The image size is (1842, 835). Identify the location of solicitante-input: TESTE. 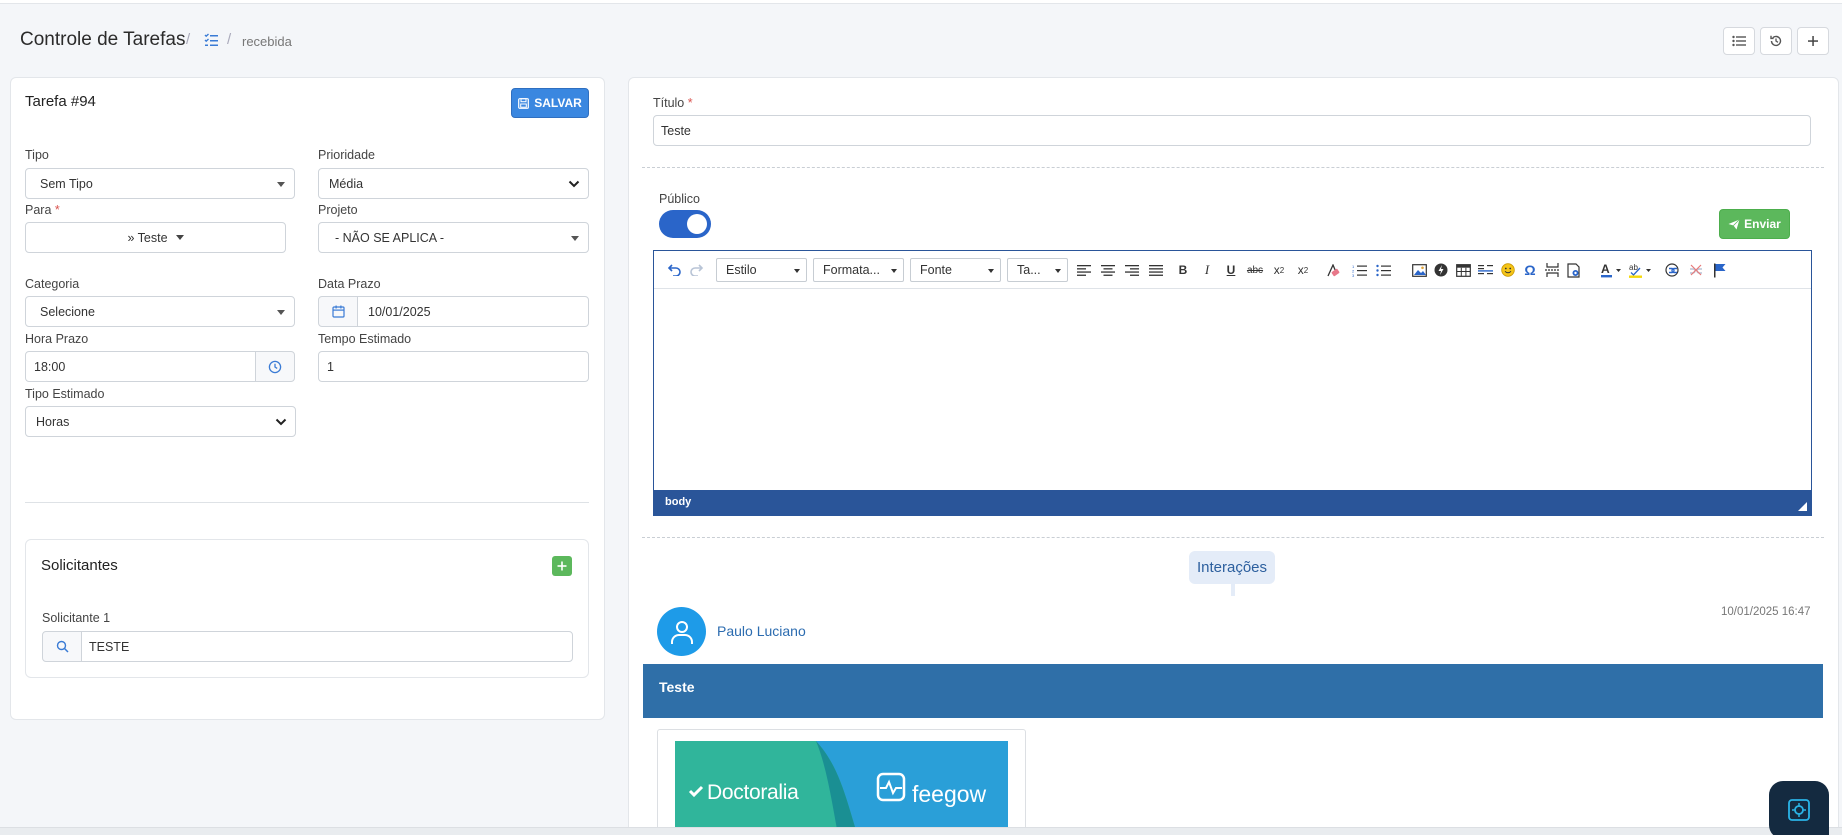
(327, 646).